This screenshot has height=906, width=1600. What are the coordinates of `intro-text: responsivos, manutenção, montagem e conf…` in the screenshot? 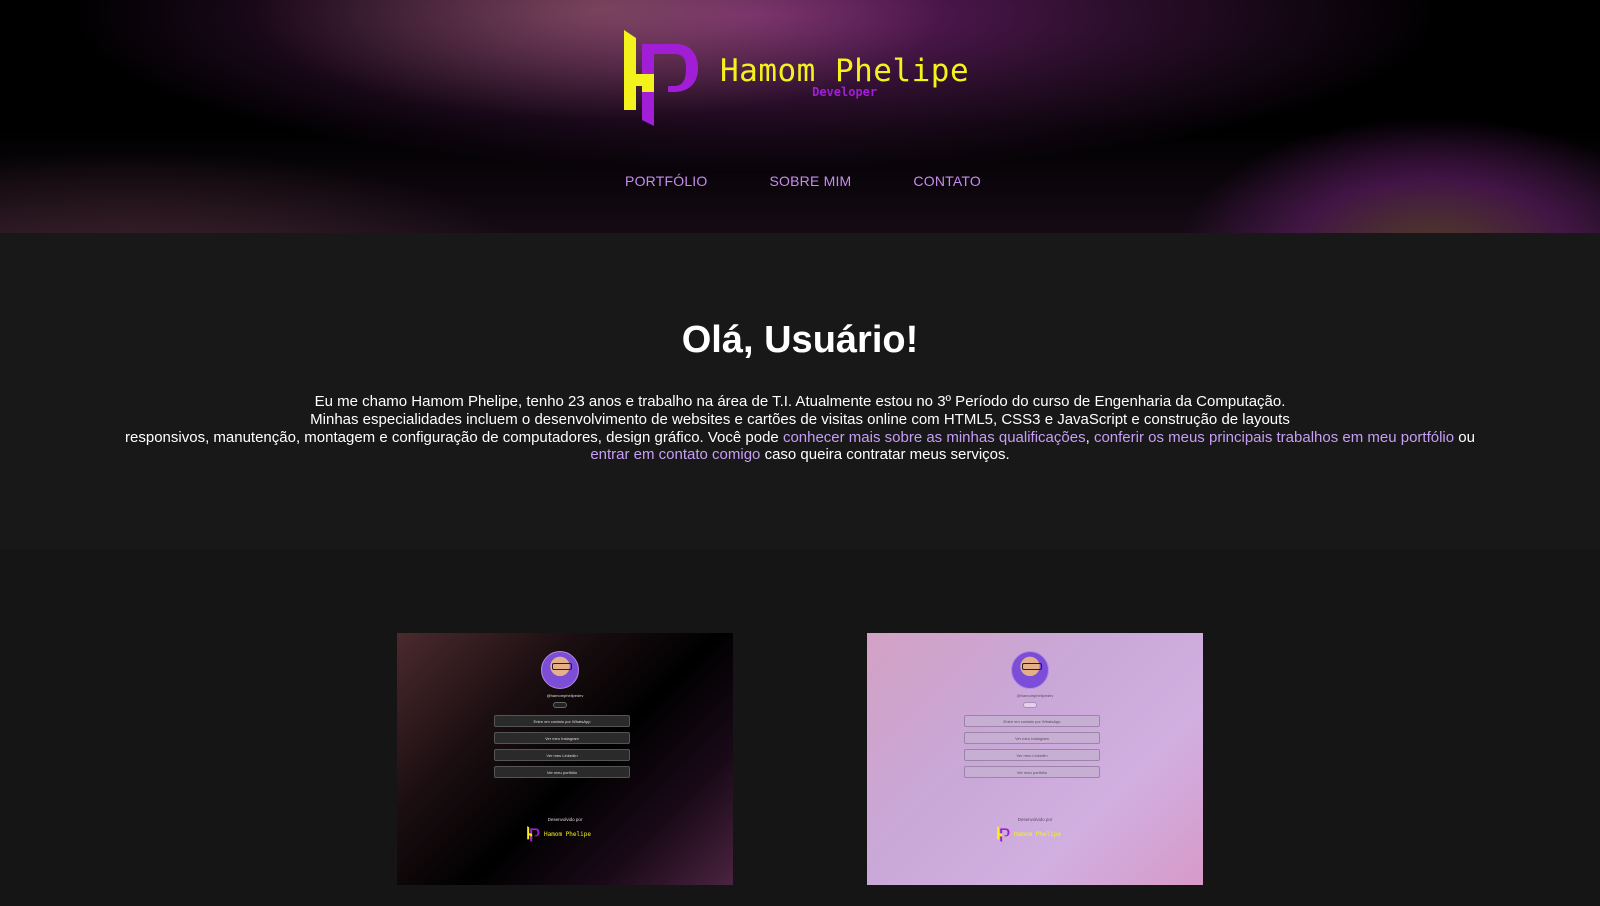 It's located at (454, 437).